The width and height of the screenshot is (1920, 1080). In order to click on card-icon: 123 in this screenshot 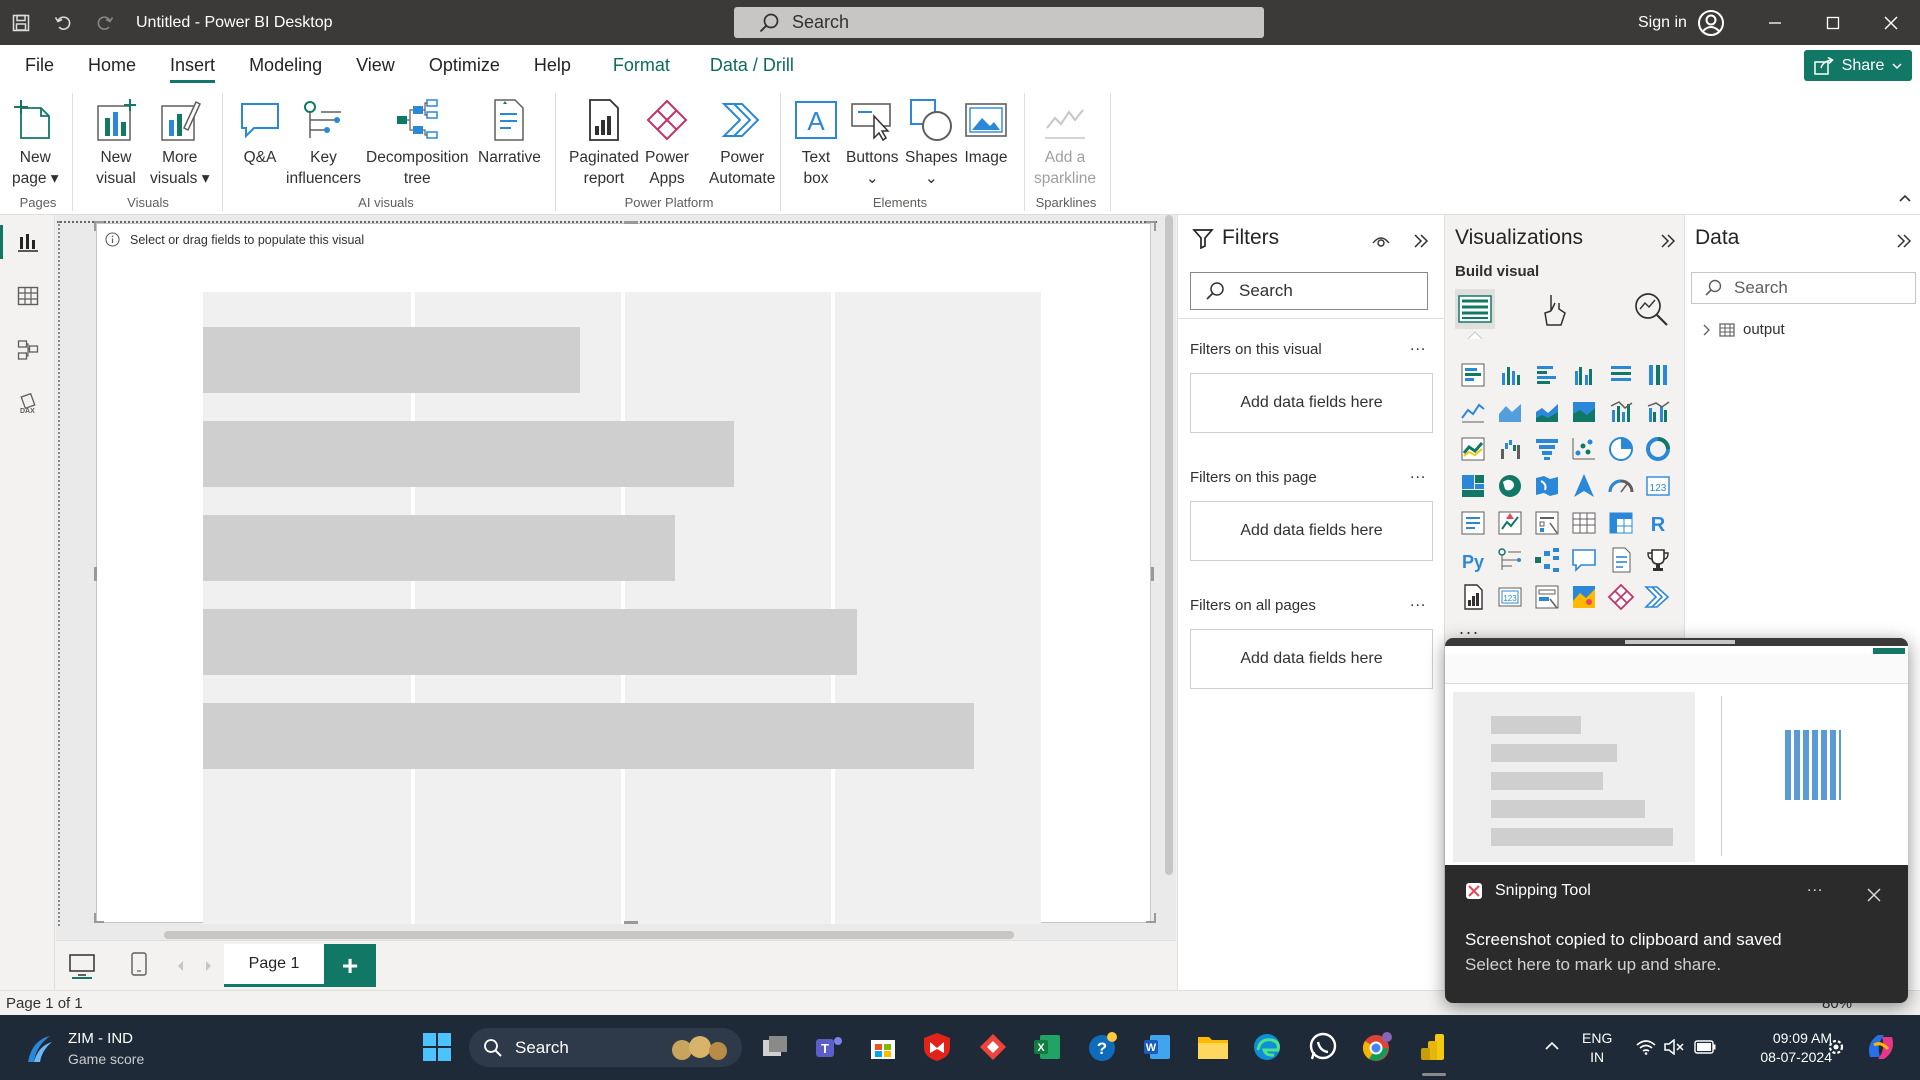, I will do `click(1657, 485)`.